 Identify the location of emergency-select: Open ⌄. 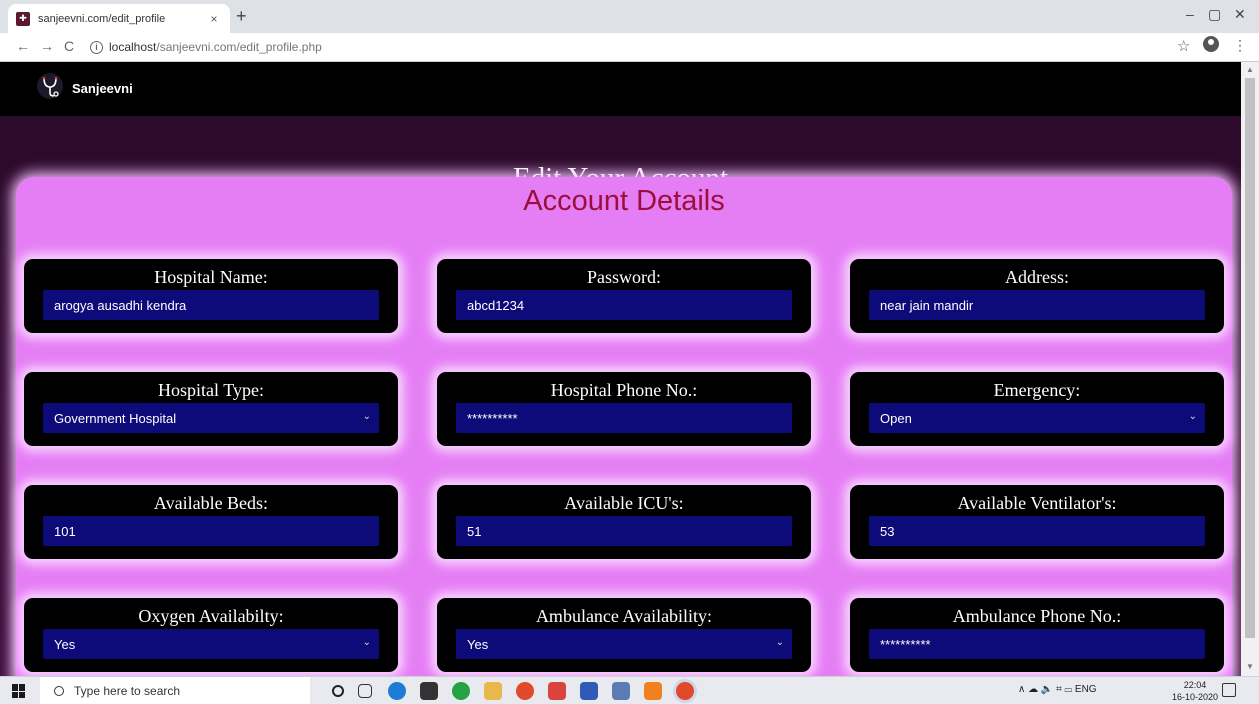
(1037, 418).